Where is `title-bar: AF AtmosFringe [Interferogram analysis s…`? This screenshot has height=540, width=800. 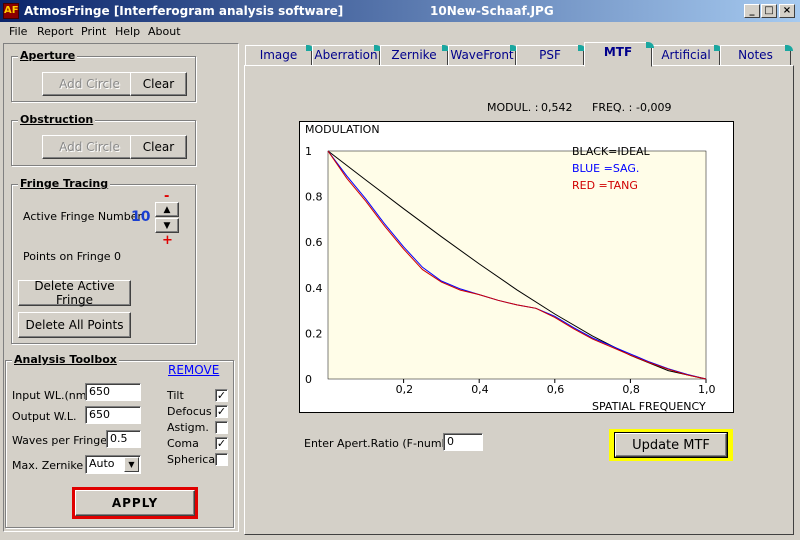
title-bar: AF AtmosFringe [Interferogram analysis s… is located at coordinates (400, 11).